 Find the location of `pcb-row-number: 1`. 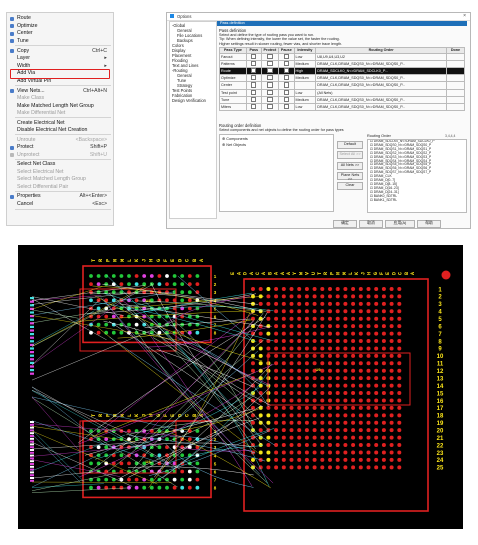

pcb-row-number: 1 is located at coordinates (440, 290).